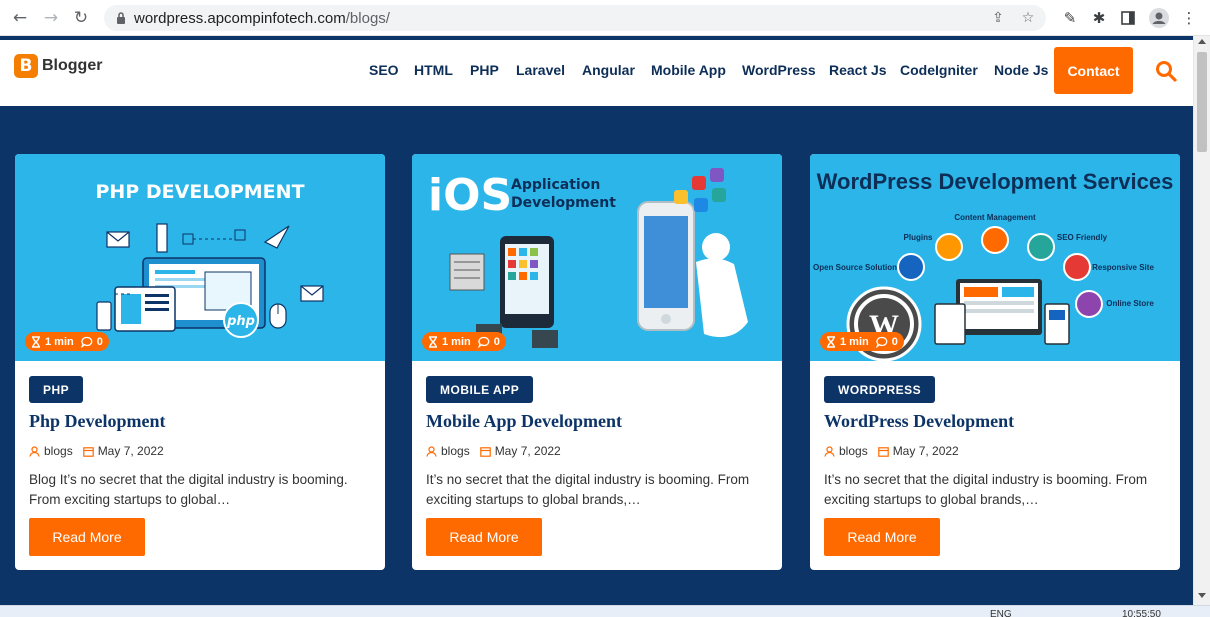  I want to click on bookmark-star-icon: ☆, so click(1028, 18).